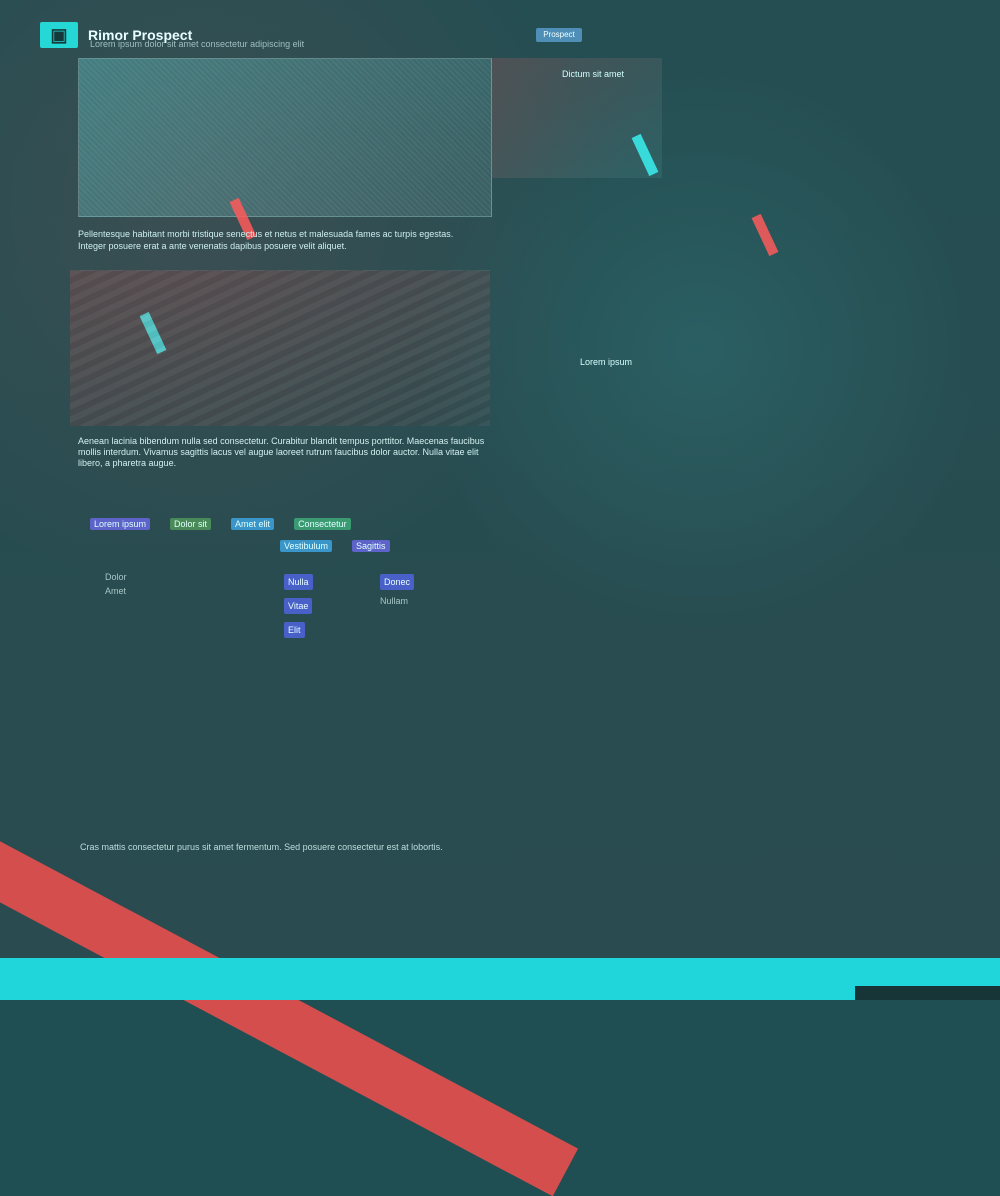 Image resolution: width=1000 pixels, height=1196 pixels. I want to click on tag: Consectetur, so click(322, 524).